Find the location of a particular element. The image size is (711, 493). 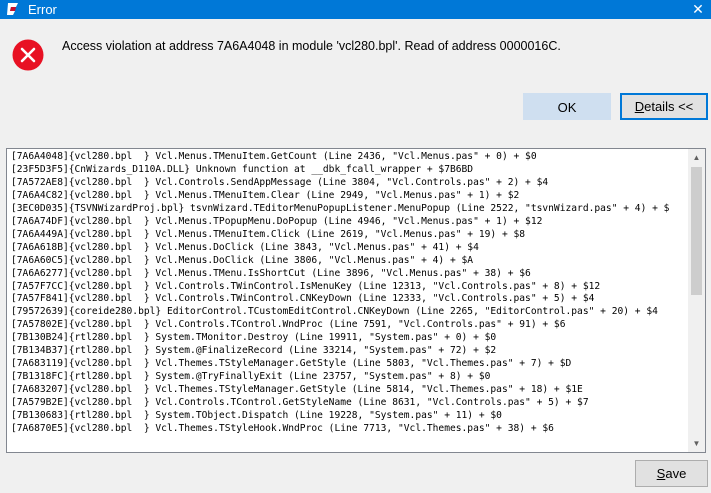

ok-button-label: OK is located at coordinates (567, 107).